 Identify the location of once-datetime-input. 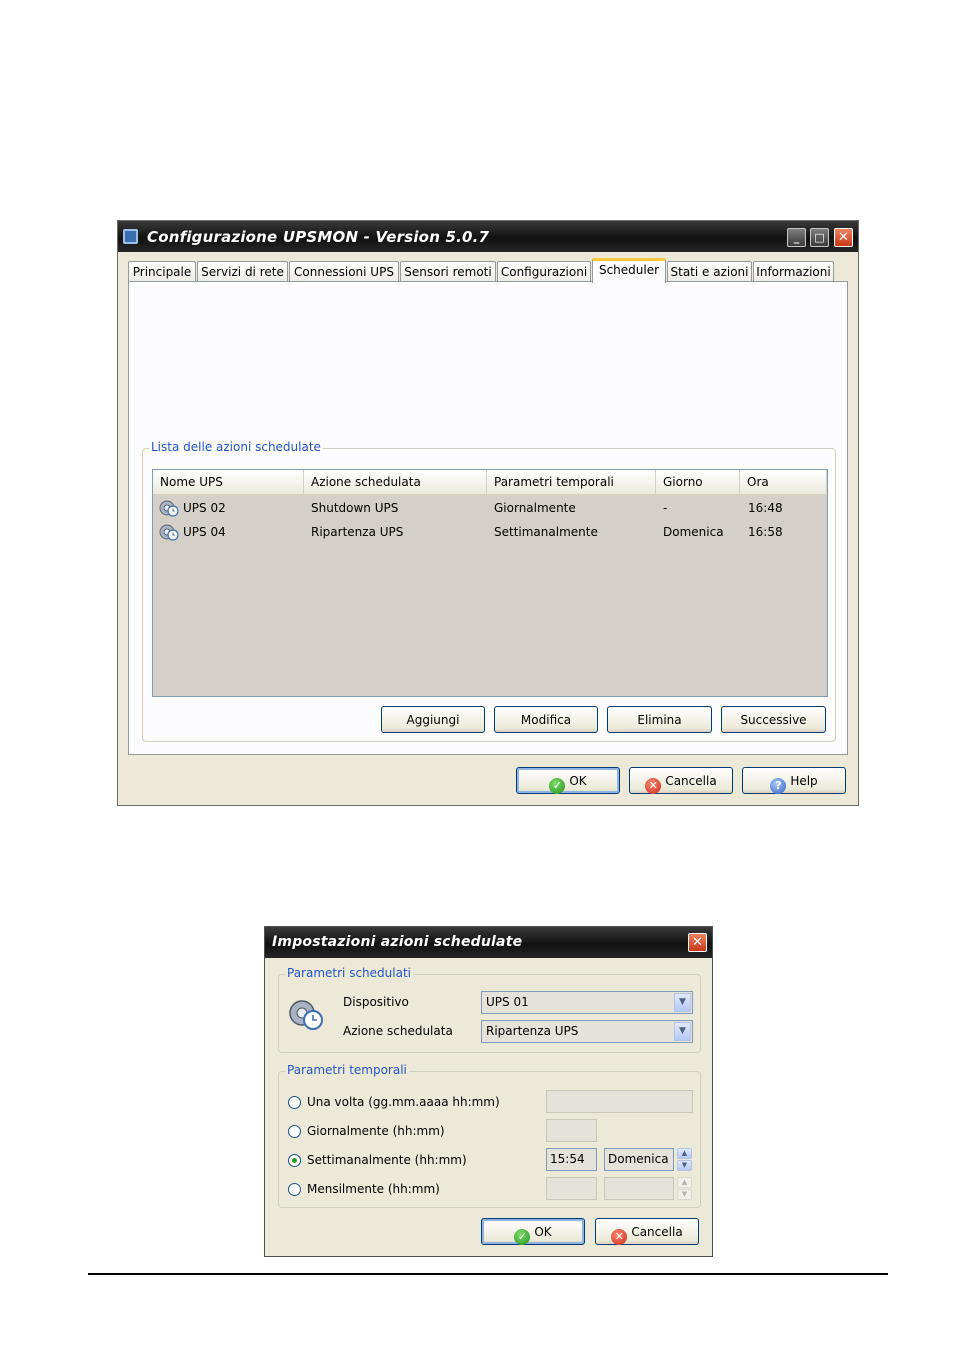
(619, 1101).